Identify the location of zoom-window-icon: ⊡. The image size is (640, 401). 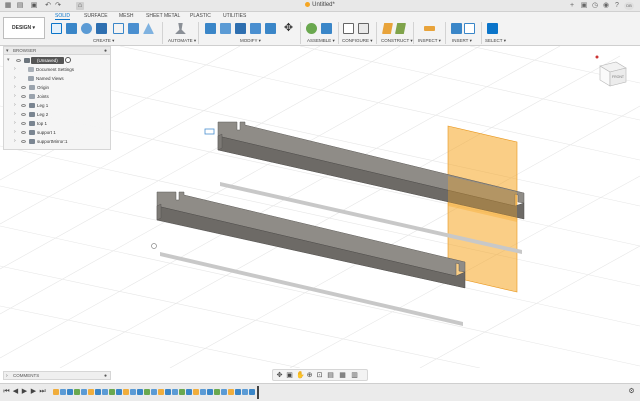
(319, 375).